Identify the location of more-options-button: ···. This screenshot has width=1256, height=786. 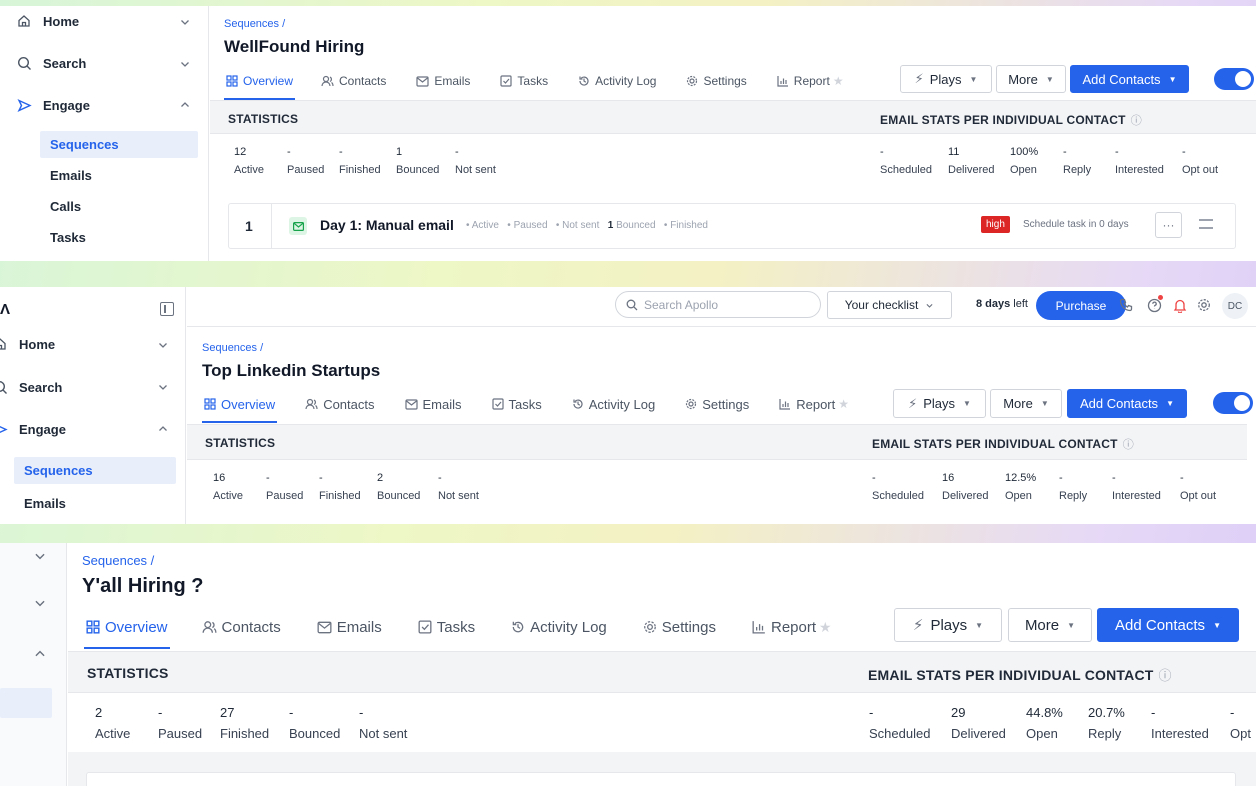
(1168, 225).